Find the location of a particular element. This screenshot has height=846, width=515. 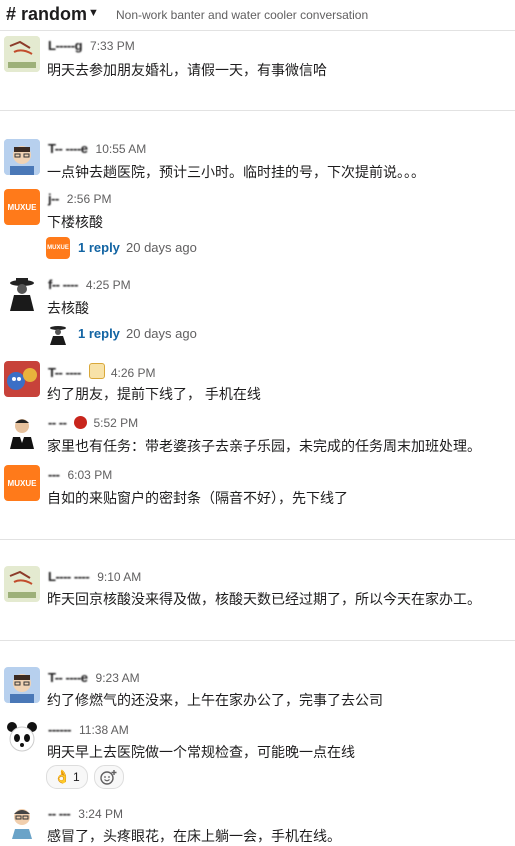

chevron-down-icon: ▼ is located at coordinates (93, 13).